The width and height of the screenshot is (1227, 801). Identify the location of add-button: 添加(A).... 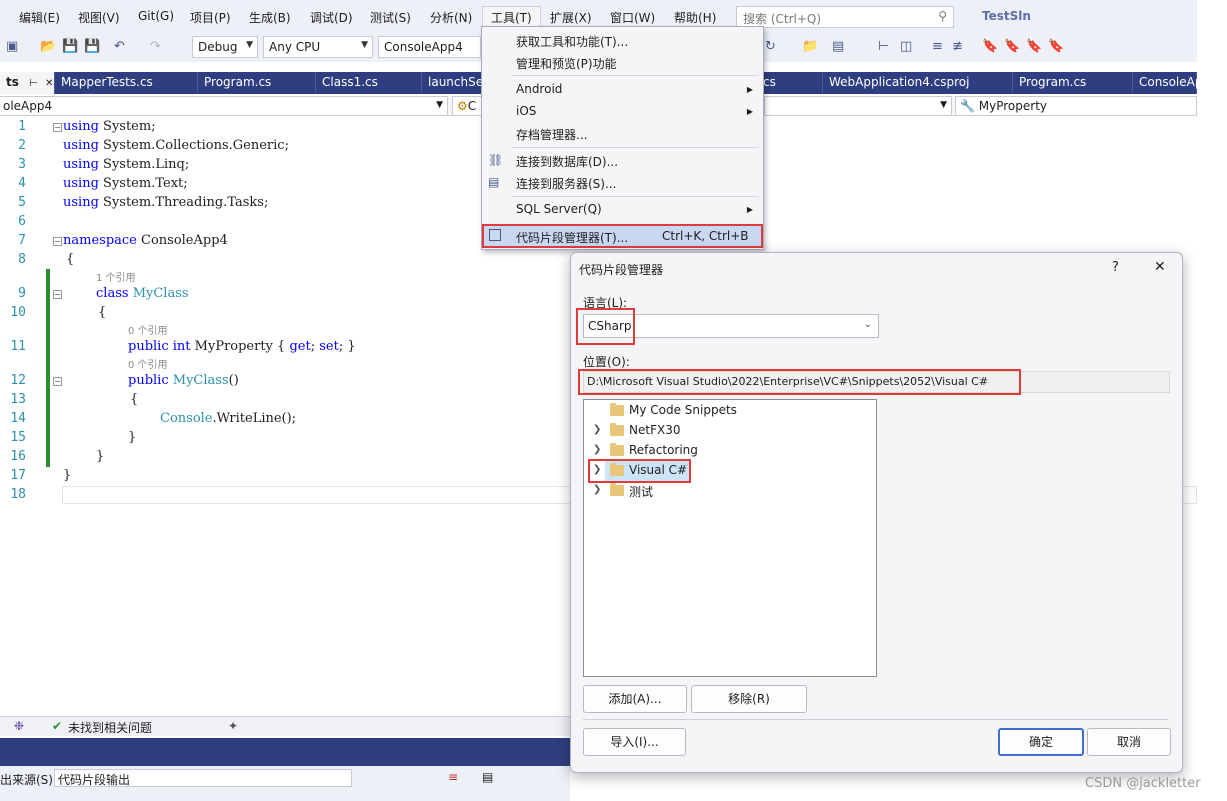
(635, 699).